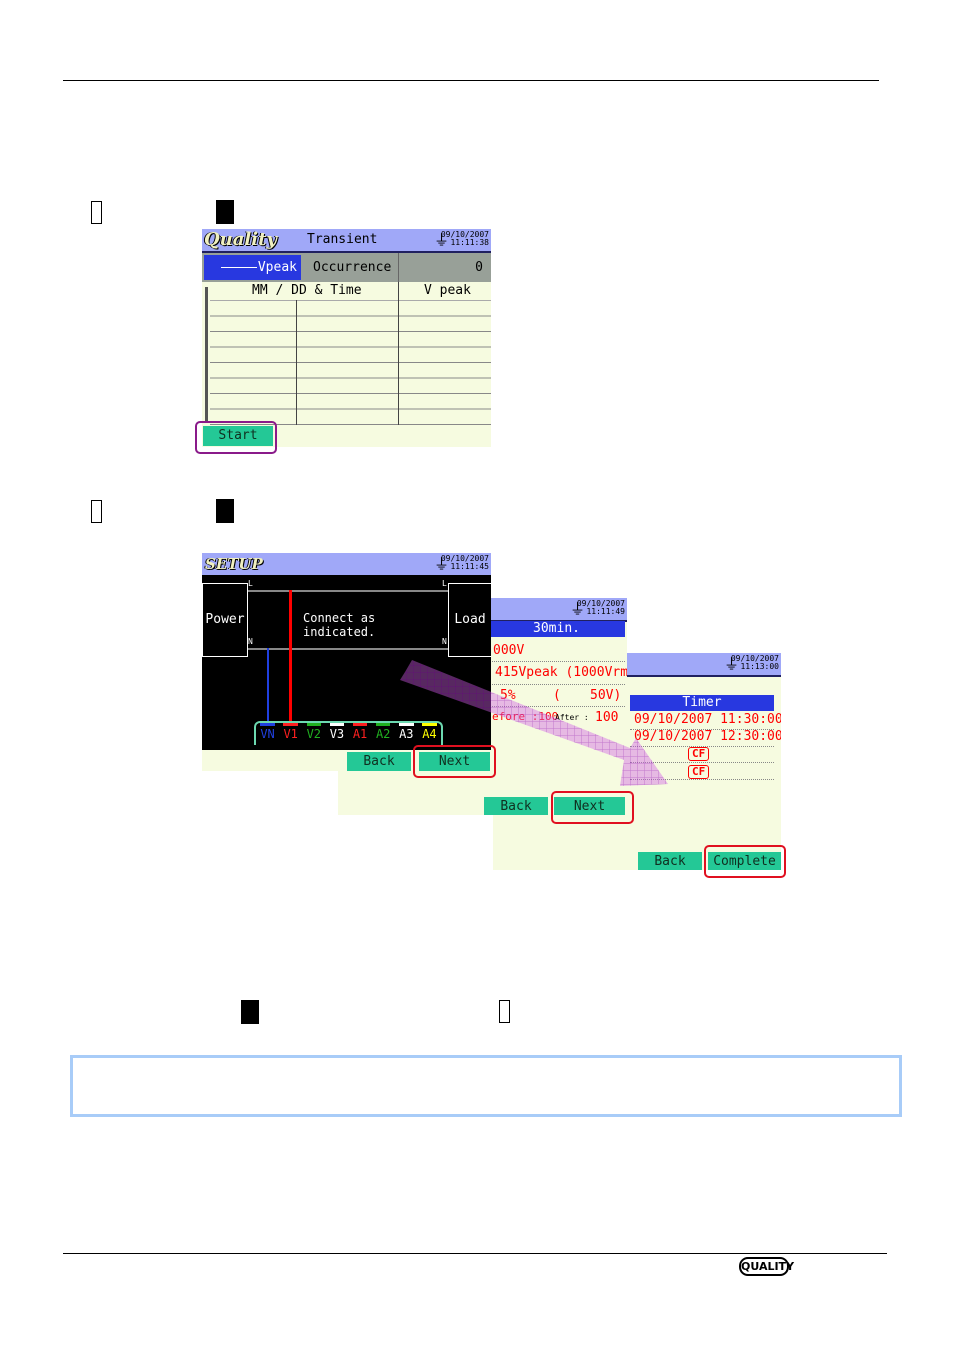 The height and width of the screenshot is (1348, 954). I want to click on title-bar: ⏚ 09/10/2007 11:13:00, so click(704, 665).